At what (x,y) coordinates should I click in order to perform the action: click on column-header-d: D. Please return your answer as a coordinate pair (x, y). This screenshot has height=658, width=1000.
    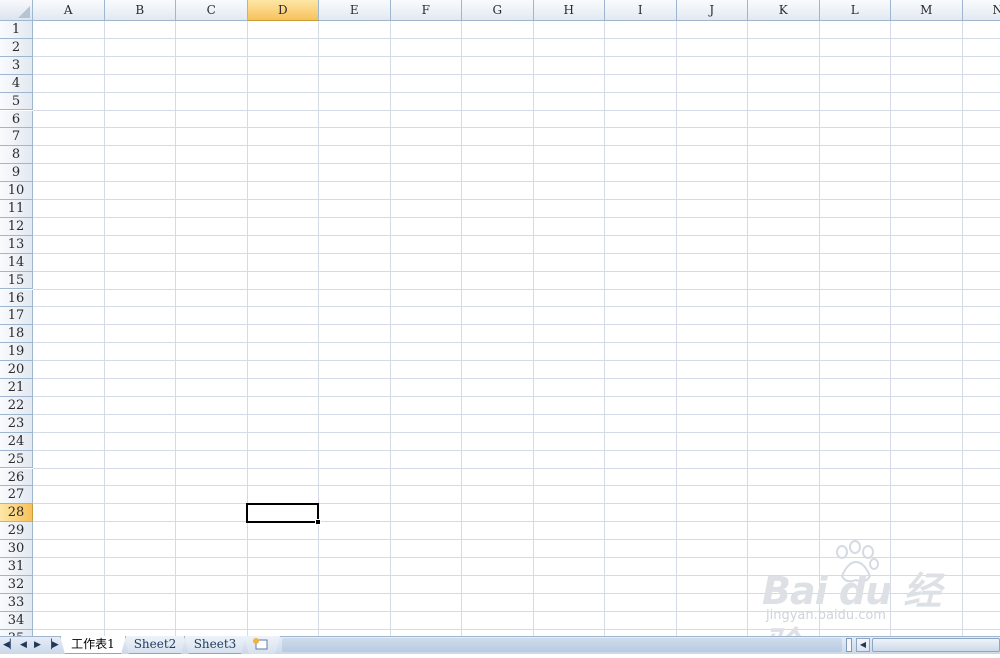
    Looking at the image, I should click on (284, 10).